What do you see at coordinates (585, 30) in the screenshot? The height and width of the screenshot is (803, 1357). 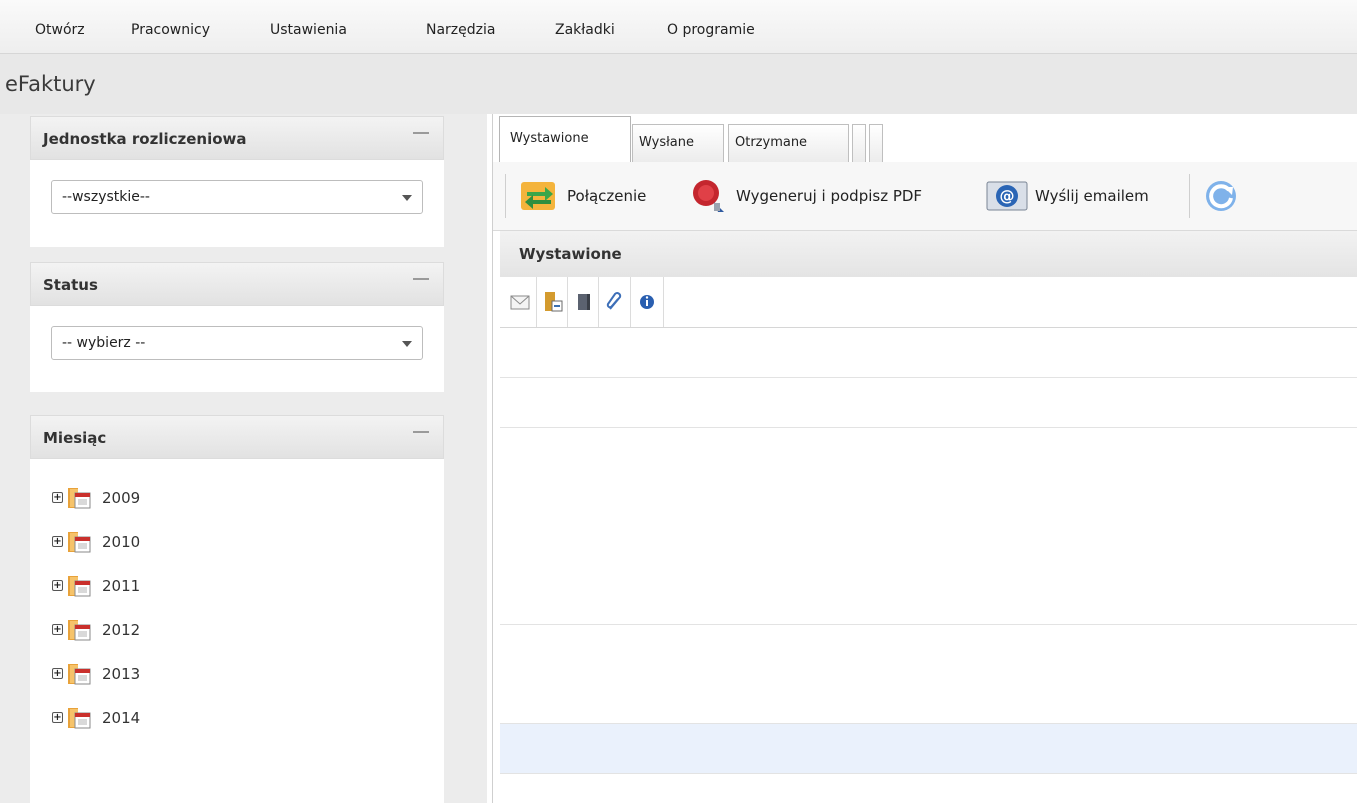 I see `menu-item-zakladki: Zakładki` at bounding box center [585, 30].